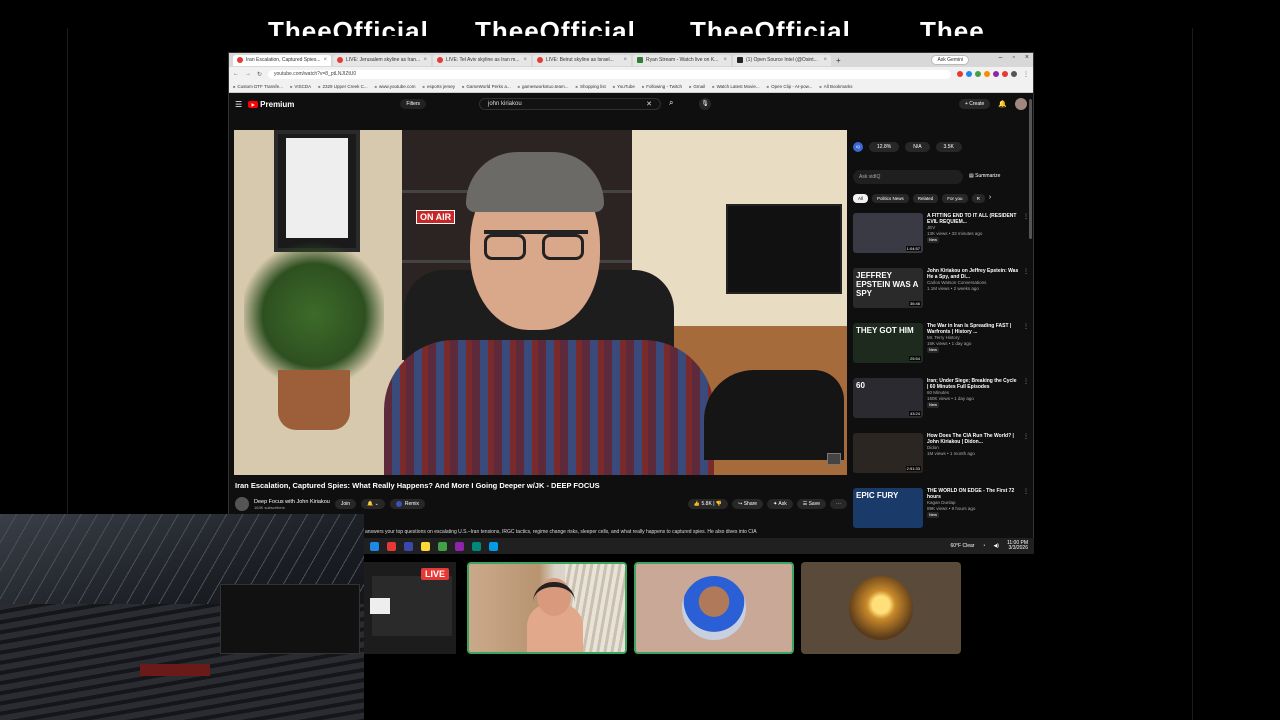 The image size is (1280, 720). What do you see at coordinates (890, 198) in the screenshot?
I see `chip-politics-news: Politics News` at bounding box center [890, 198].